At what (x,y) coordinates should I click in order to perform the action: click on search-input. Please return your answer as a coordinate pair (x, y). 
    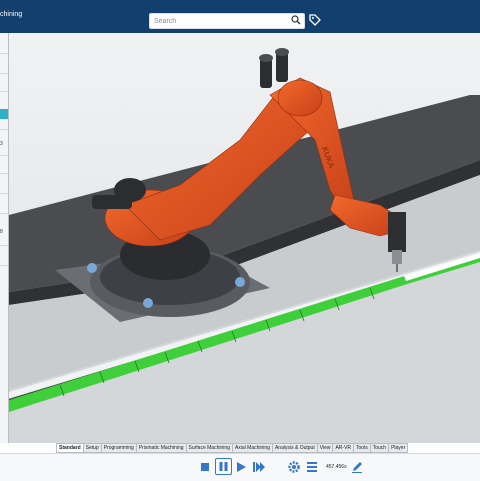
    Looking at the image, I should click on (219, 21).